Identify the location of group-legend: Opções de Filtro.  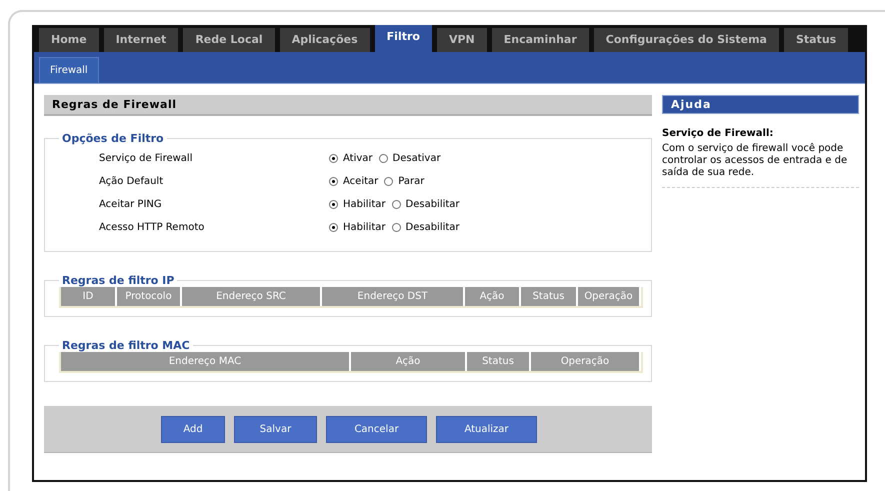
(113, 138).